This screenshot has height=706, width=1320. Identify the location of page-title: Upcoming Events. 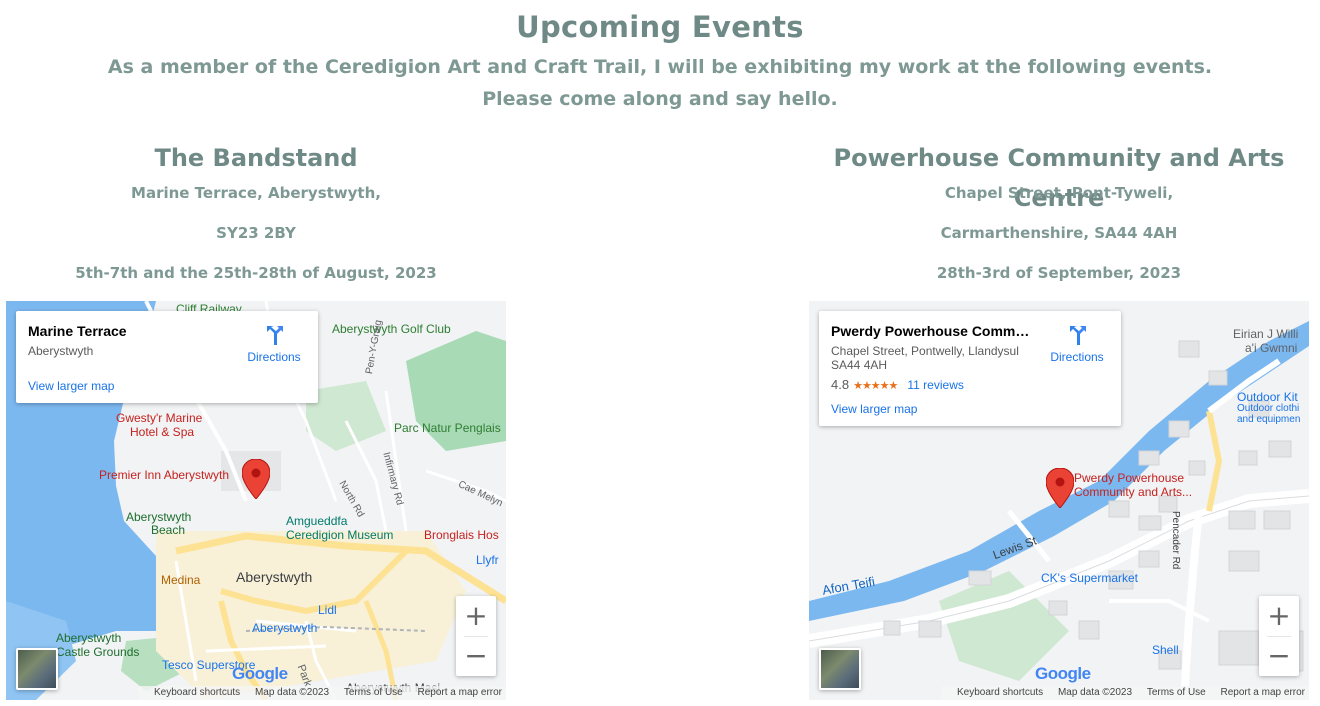
(660, 27).